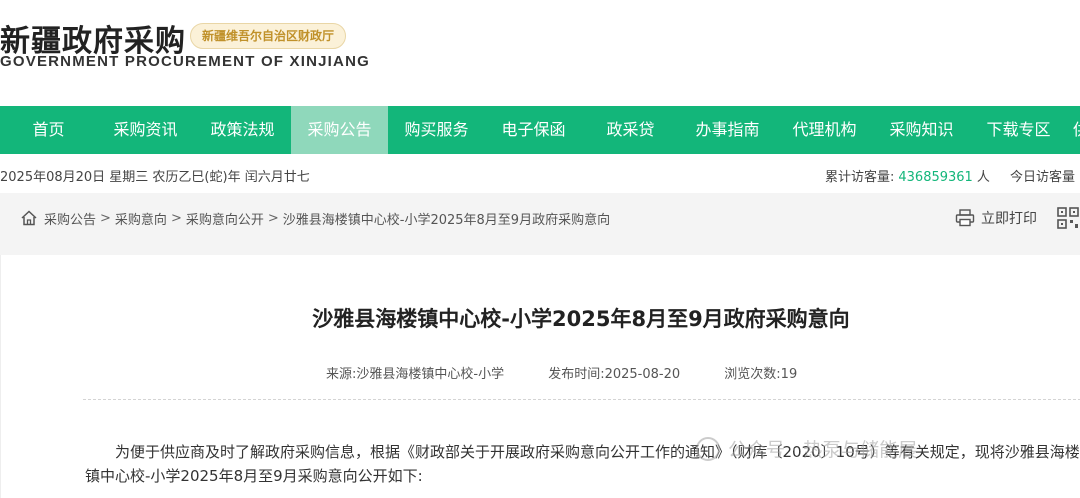 This screenshot has width=1080, height=498. What do you see at coordinates (242, 130) in the screenshot?
I see `nav-item-policy: 政策法规` at bounding box center [242, 130].